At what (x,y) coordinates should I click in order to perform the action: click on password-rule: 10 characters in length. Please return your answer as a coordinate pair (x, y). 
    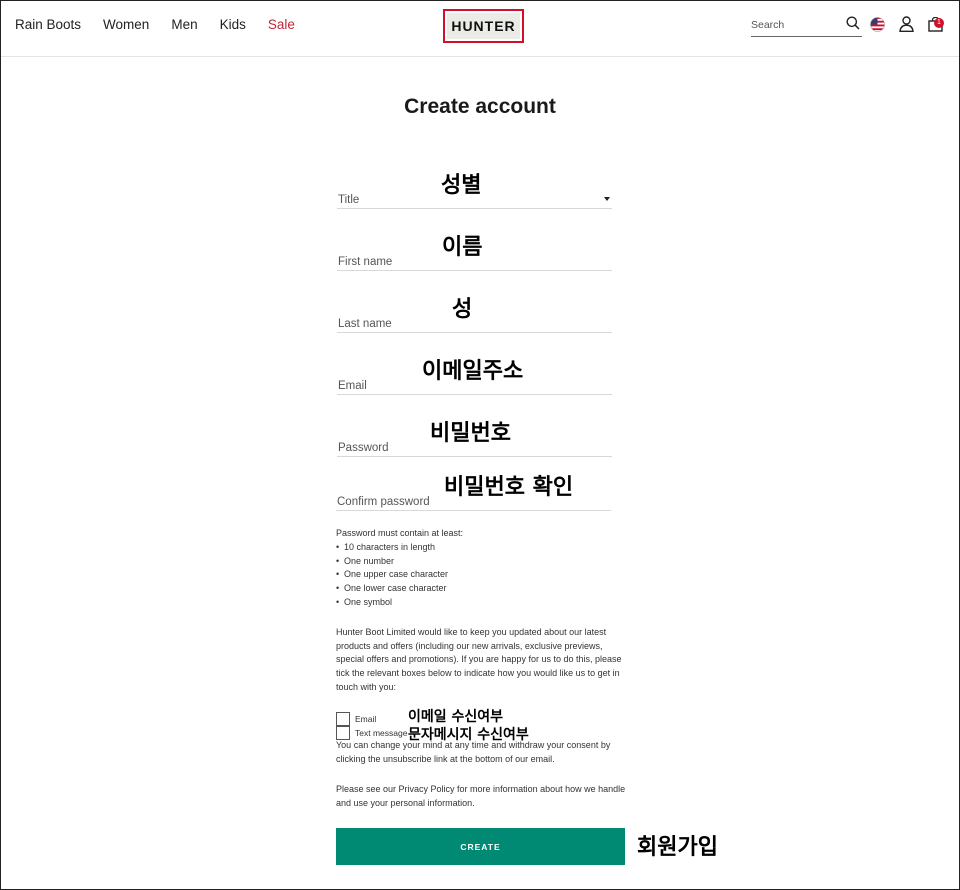
    Looking at the image, I should click on (392, 548).